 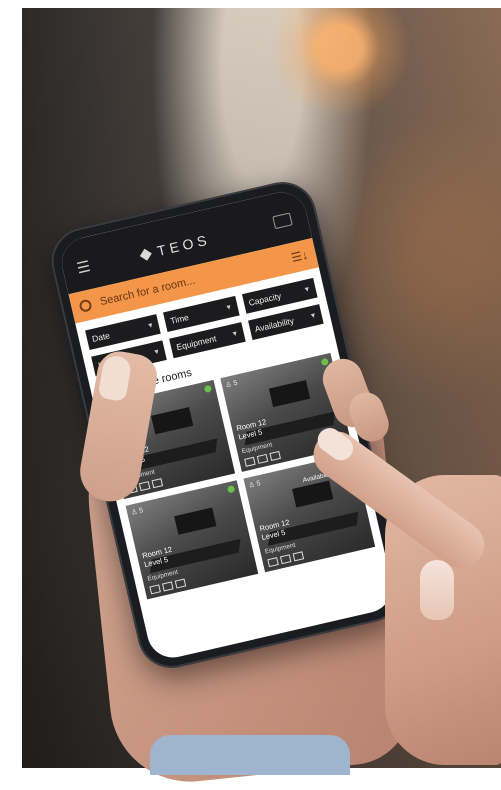 I want to click on room-card: ♙ 5 Room 12Level 5 Equipment, so click(x=191, y=540).